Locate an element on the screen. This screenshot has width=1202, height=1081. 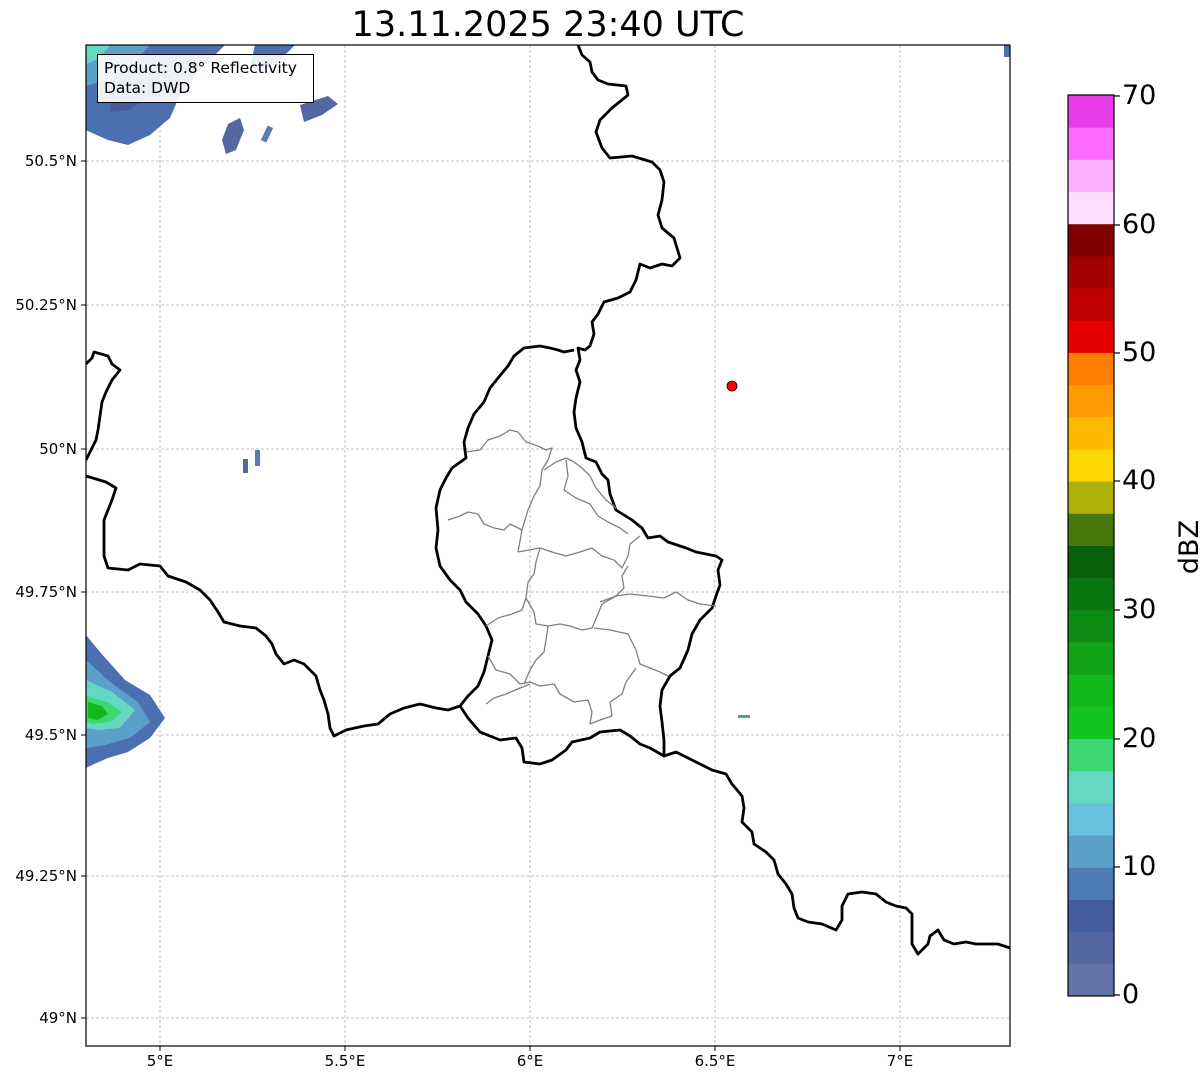
lon-label-5-5: 5.5°E is located at coordinates (345, 1061).